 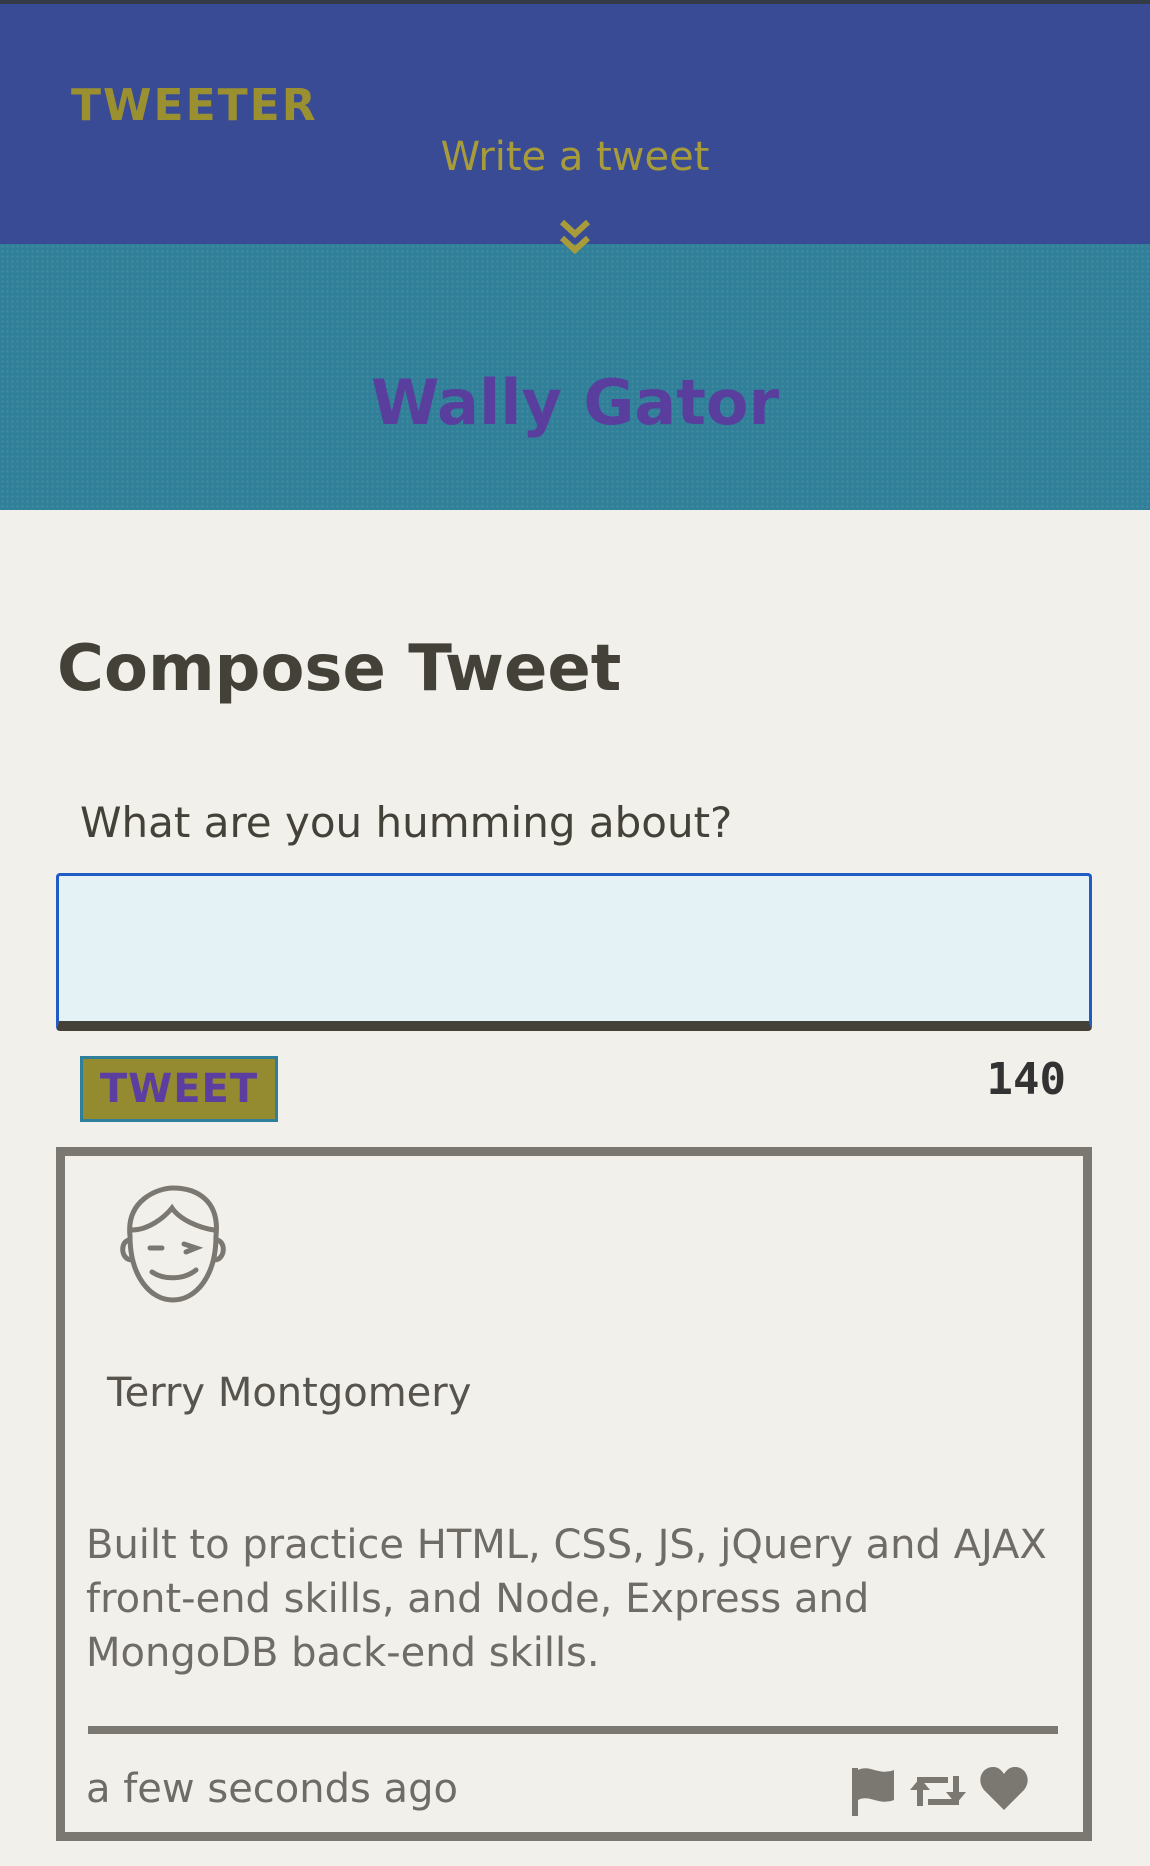 I want to click on compose-label: What are you humming about?, so click(x=406, y=822).